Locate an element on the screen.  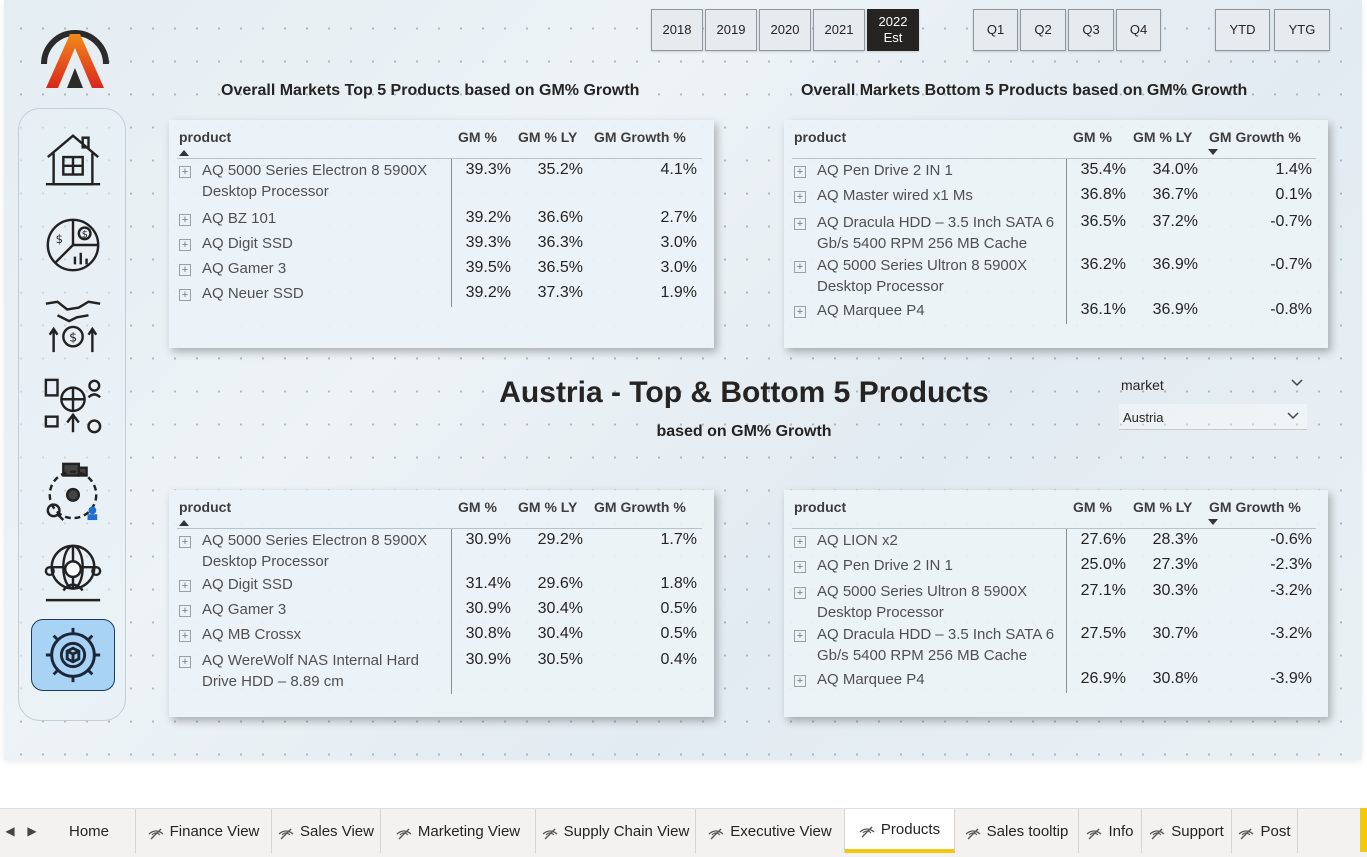
market-slicer-dropdown: Austria is located at coordinates (1213, 417).